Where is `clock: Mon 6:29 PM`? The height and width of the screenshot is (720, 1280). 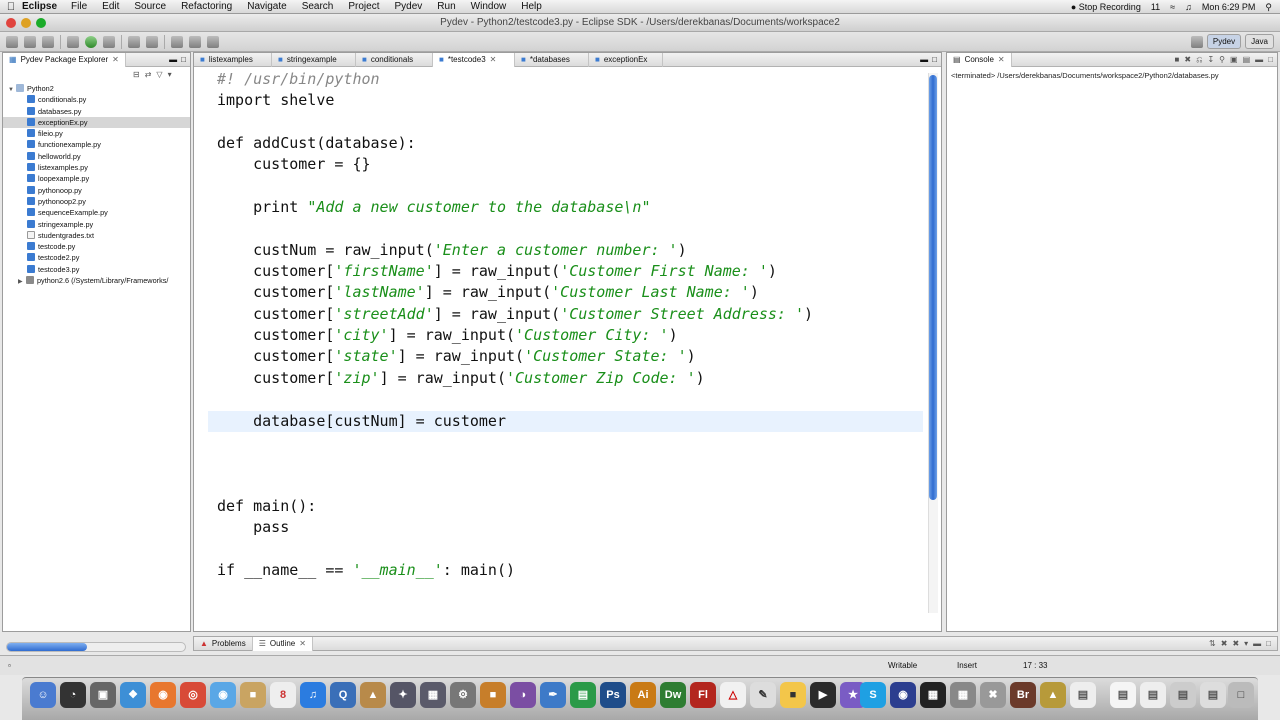 clock: Mon 6:29 PM is located at coordinates (1229, 7).